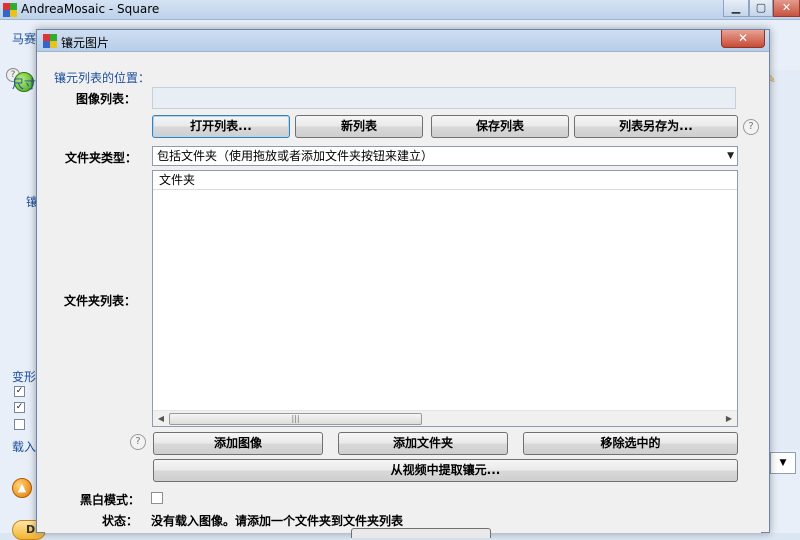 This screenshot has height=540, width=800. I want to click on dialog-mosaic-icon, so click(50, 41).